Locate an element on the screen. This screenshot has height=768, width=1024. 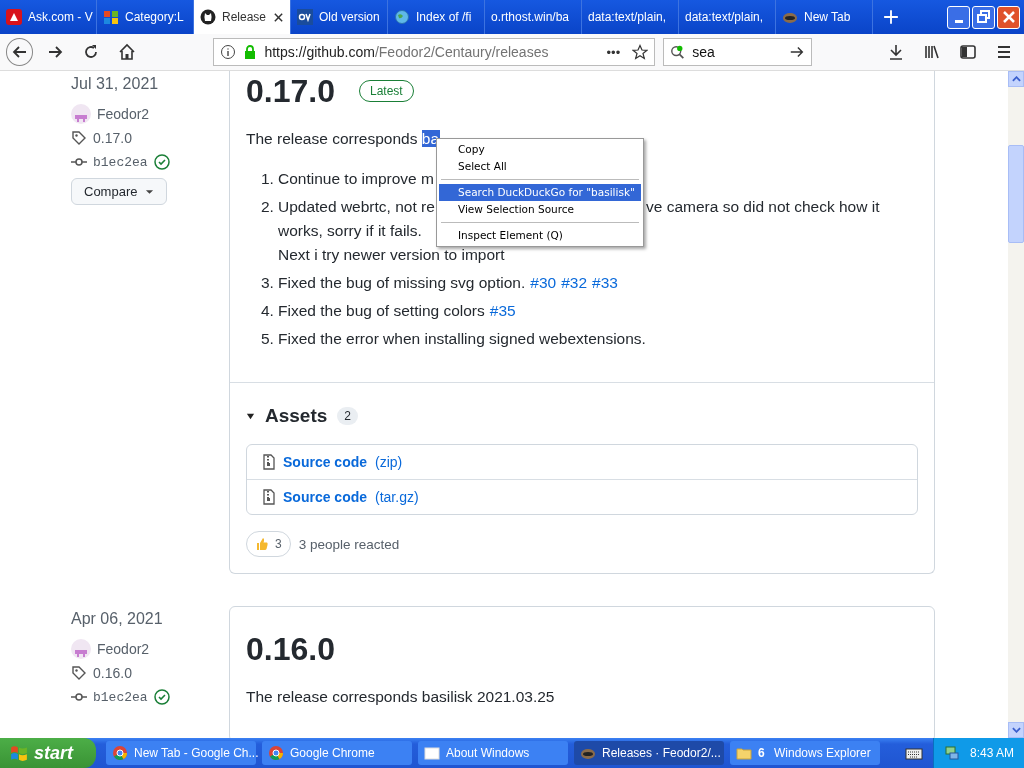
list-number: 5. is located at coordinates (268, 339).